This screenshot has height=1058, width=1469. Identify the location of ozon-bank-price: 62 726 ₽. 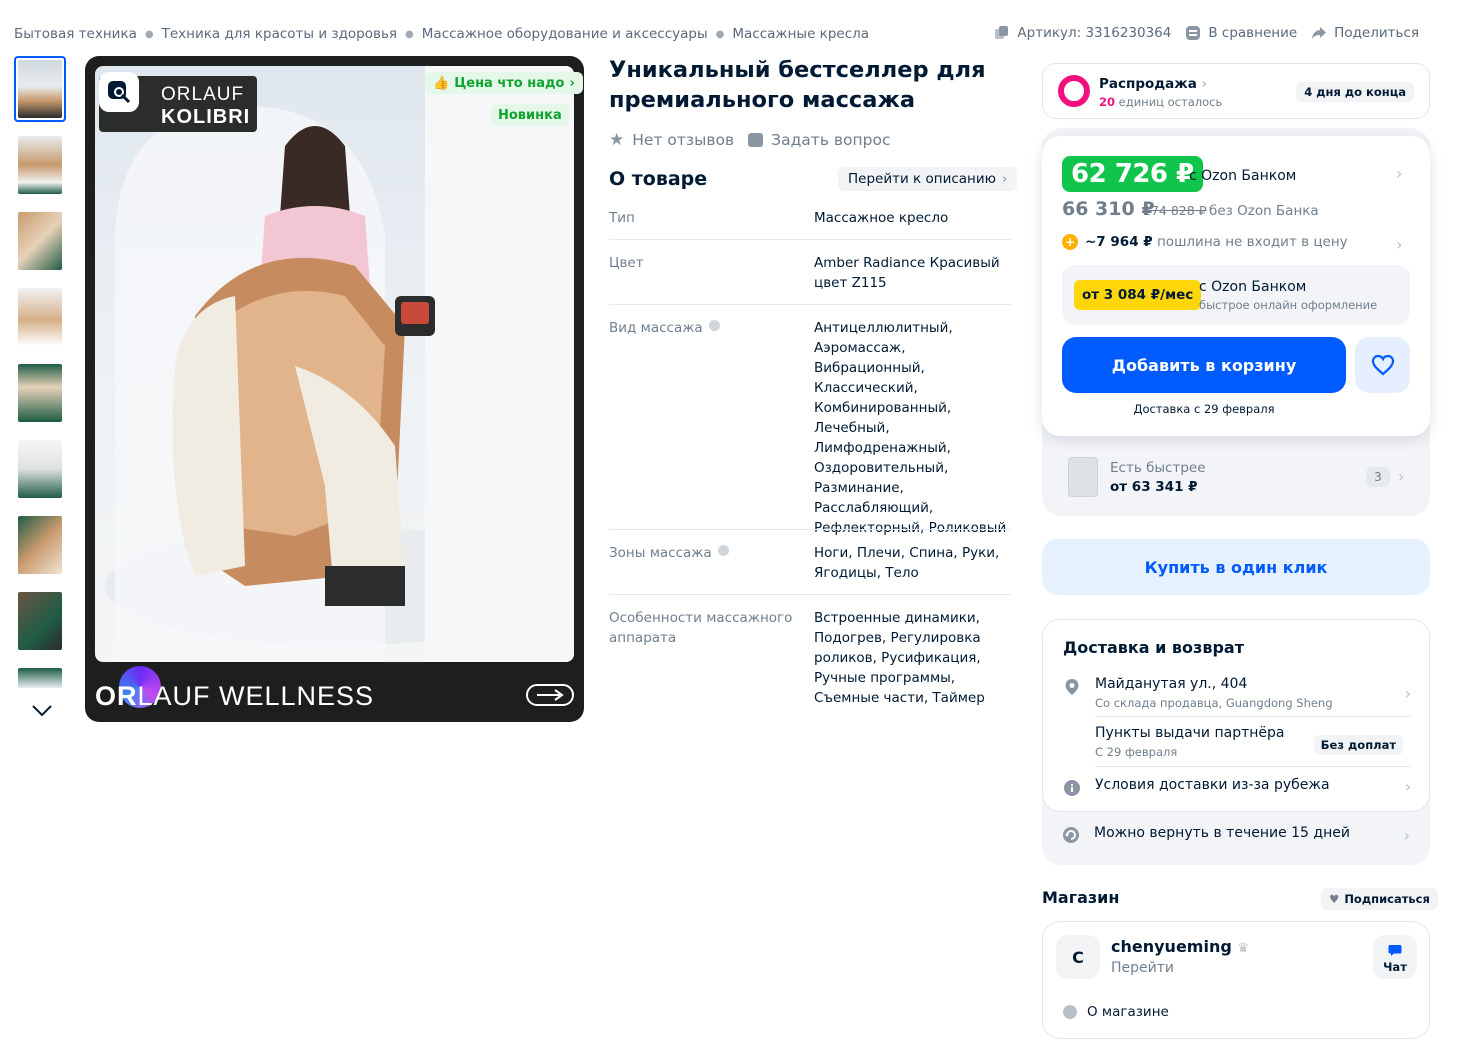
(1132, 174).